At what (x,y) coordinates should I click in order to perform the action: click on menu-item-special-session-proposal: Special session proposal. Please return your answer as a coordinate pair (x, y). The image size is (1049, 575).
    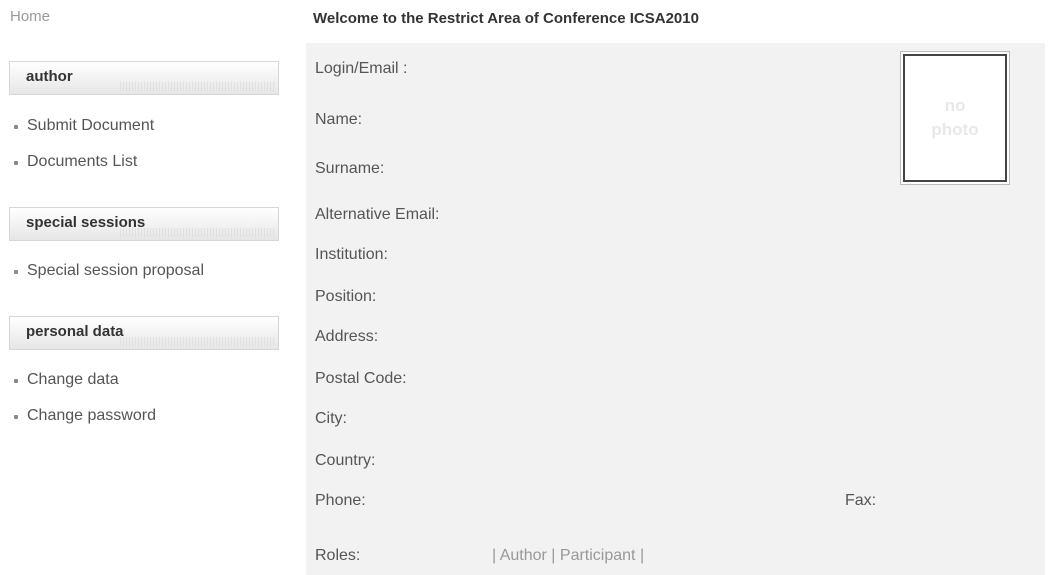
    Looking at the image, I should click on (109, 271).